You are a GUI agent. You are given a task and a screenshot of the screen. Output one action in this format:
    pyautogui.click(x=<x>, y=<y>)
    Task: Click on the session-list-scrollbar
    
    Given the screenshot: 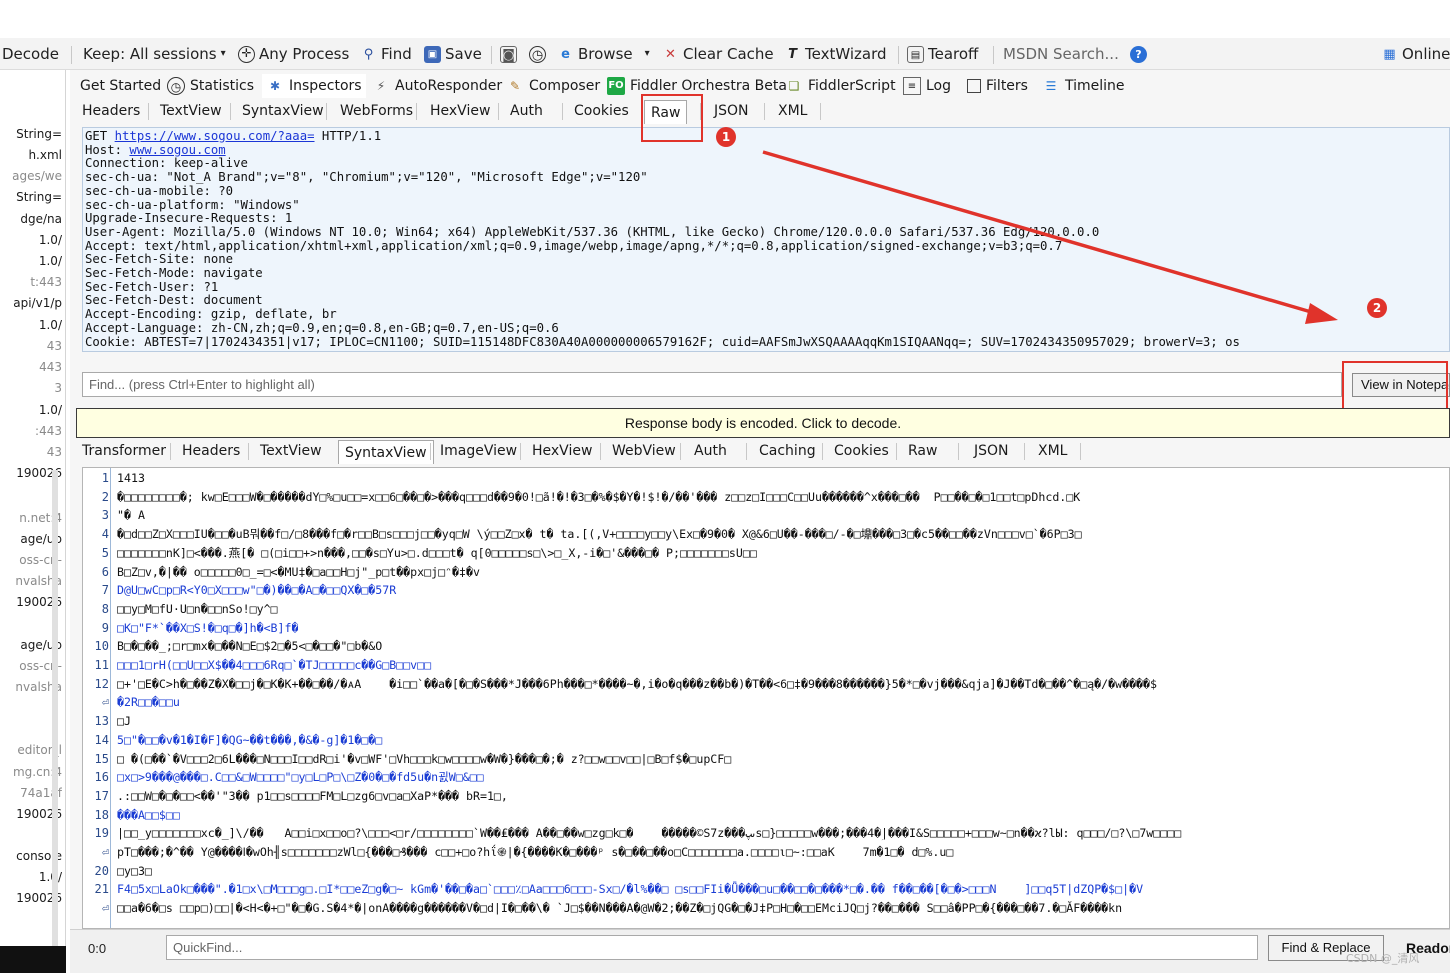 What is the action you would take?
    pyautogui.click(x=55, y=720)
    